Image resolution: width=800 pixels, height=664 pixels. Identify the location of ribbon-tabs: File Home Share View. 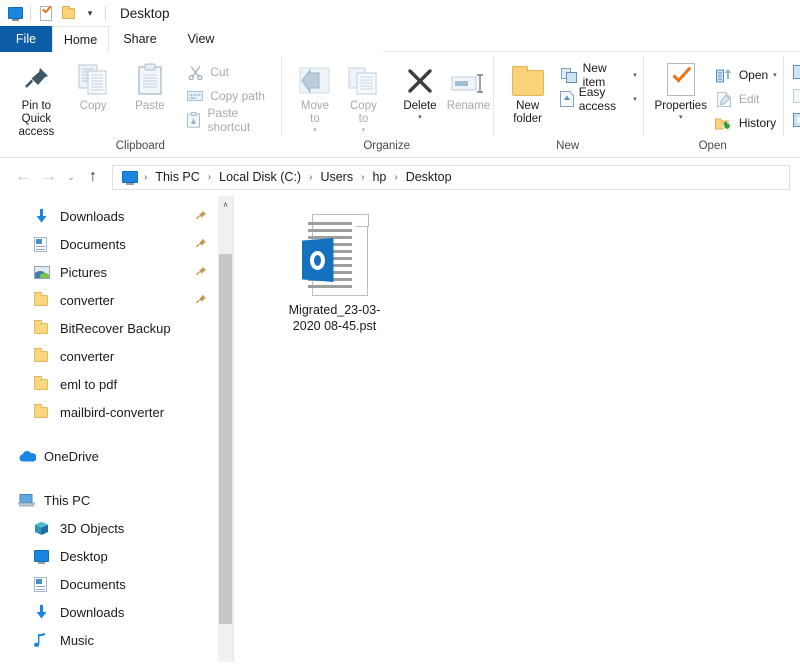
(400, 39).